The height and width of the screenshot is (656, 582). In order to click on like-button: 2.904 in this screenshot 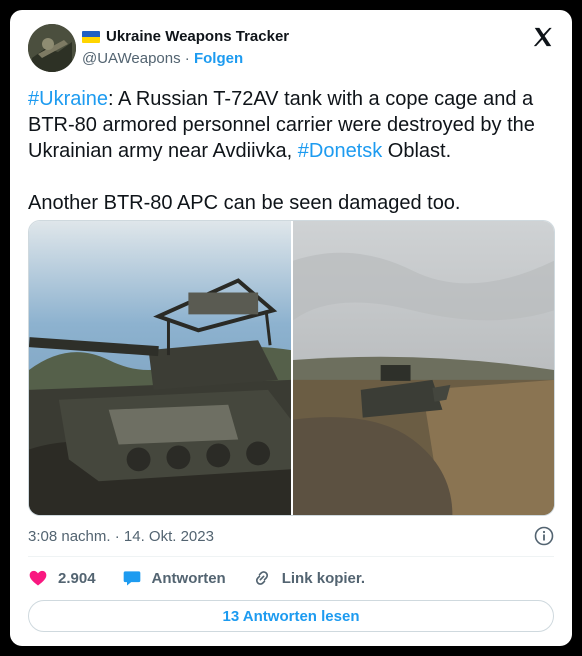, I will do `click(62, 578)`.